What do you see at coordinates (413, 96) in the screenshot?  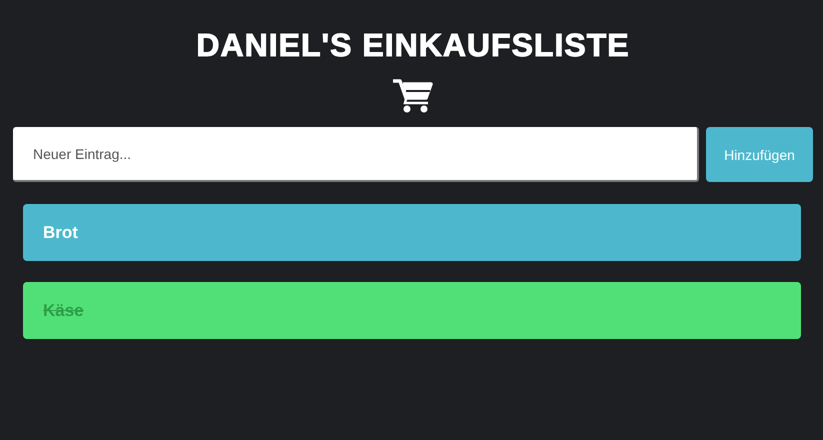 I see `shopping-cart-icon` at bounding box center [413, 96].